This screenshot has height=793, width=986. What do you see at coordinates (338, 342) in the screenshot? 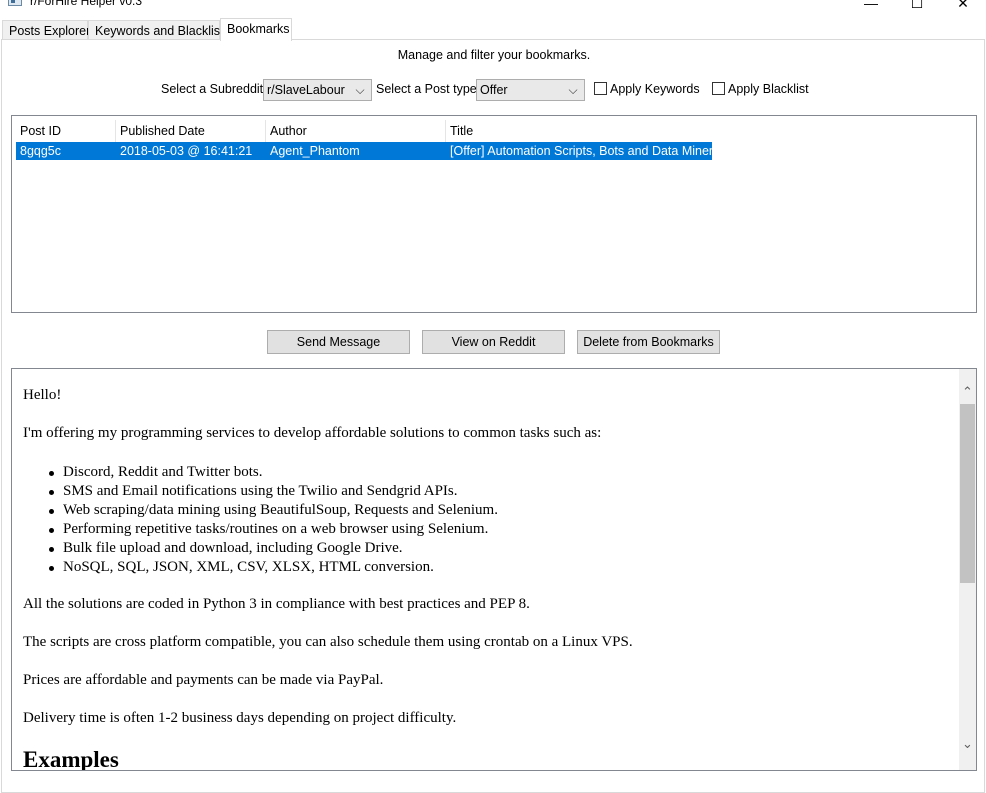
I see `send-message-button: Send Message` at bounding box center [338, 342].